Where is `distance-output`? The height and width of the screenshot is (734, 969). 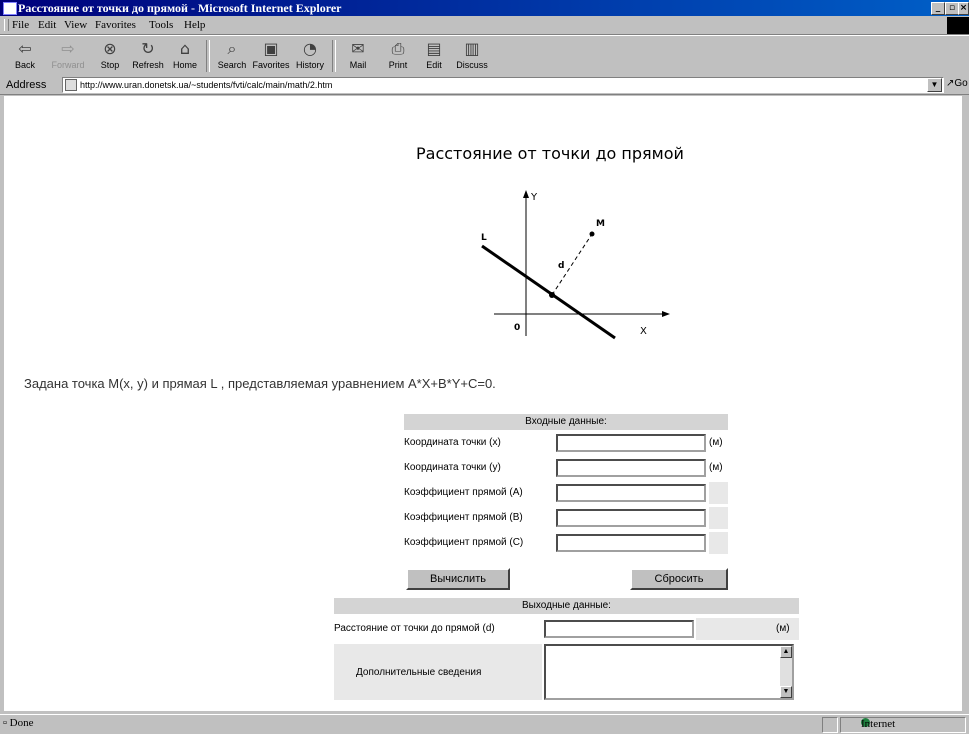
distance-output is located at coordinates (619, 629).